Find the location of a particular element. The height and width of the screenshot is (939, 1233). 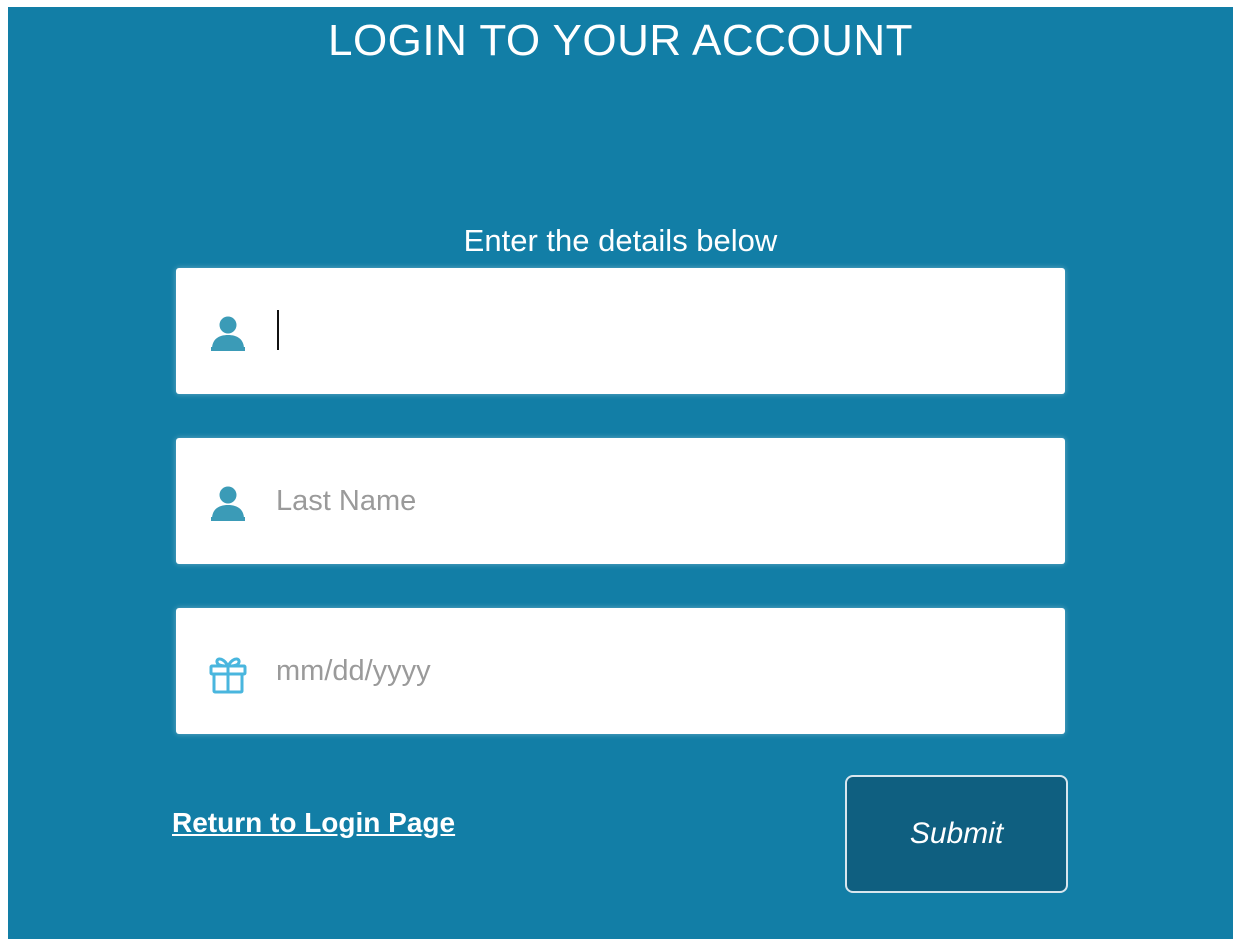

return-to-login-link: Return to Login Page is located at coordinates (313, 823).